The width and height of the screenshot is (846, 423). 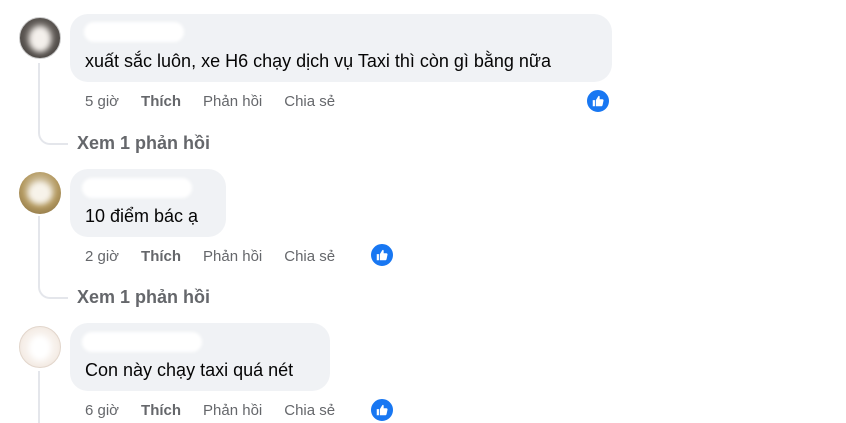 What do you see at coordinates (102, 257) in the screenshot?
I see `timestamp: 2 giờ` at bounding box center [102, 257].